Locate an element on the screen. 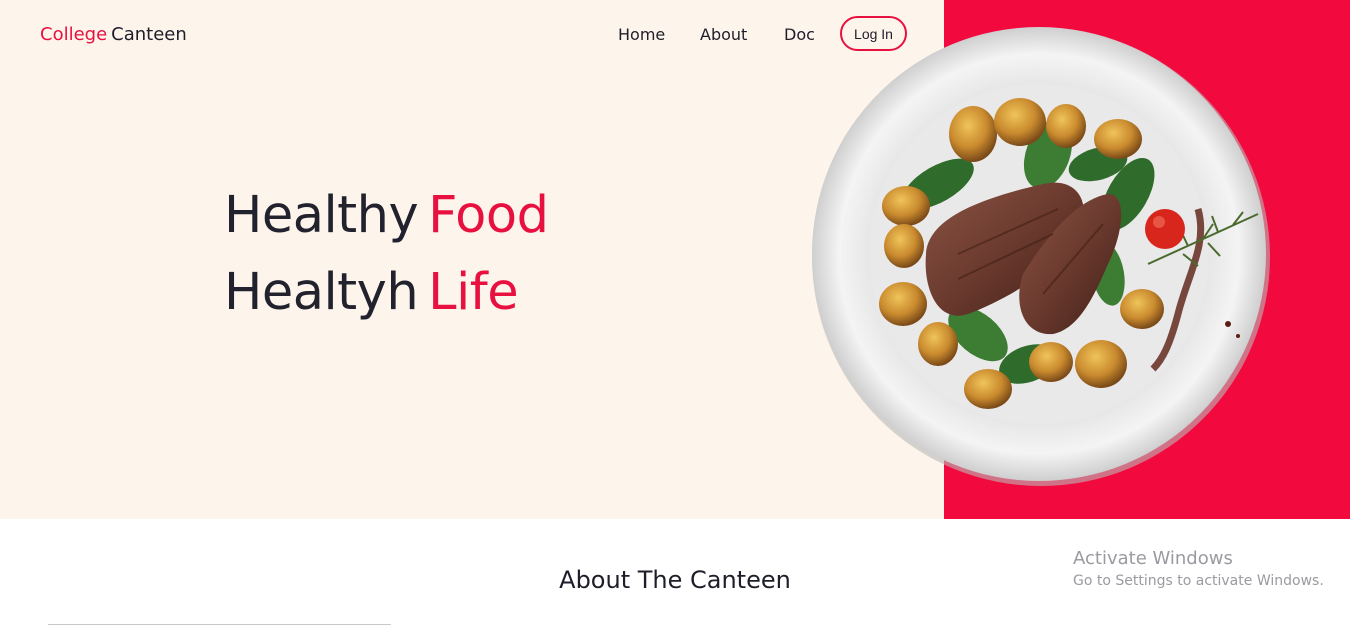  logo-main-text: Canteen is located at coordinates (149, 34).